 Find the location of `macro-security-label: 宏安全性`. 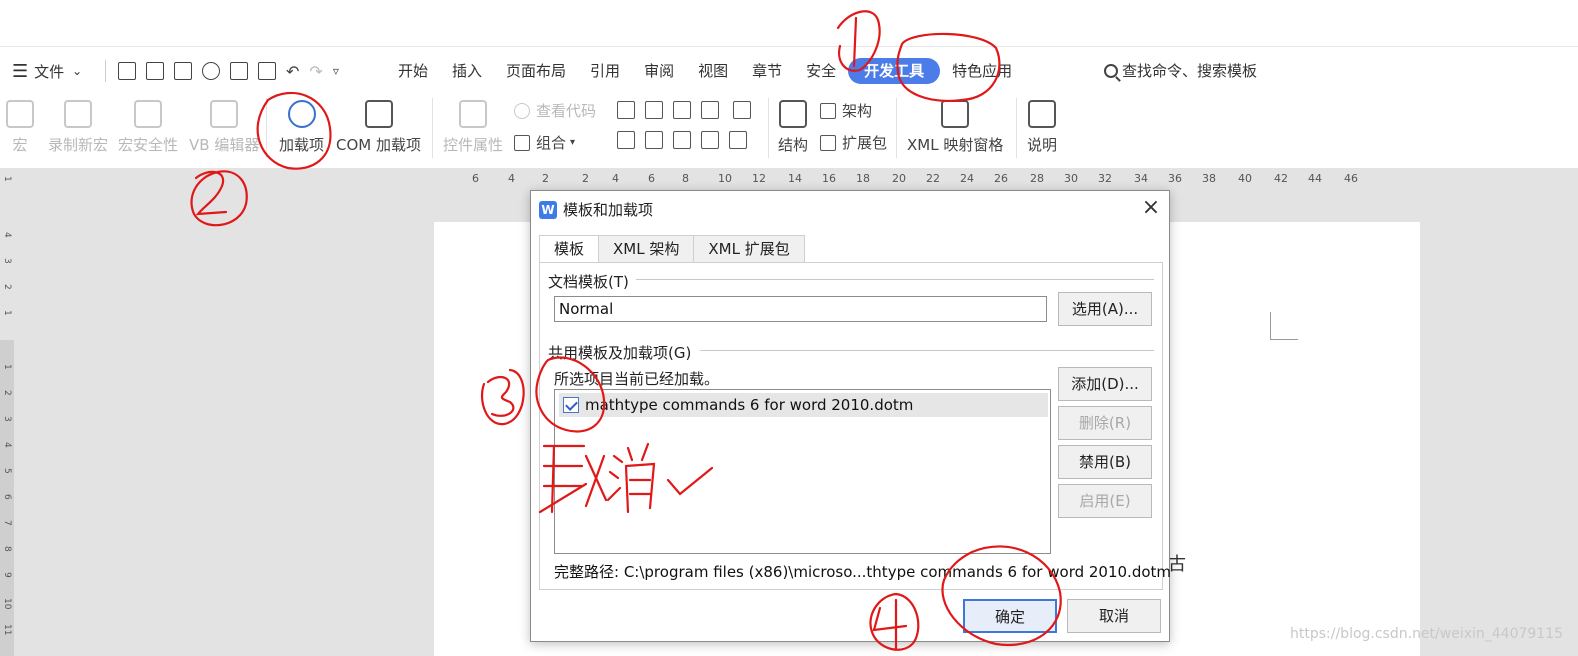

macro-security-label: 宏安全性 is located at coordinates (148, 145).